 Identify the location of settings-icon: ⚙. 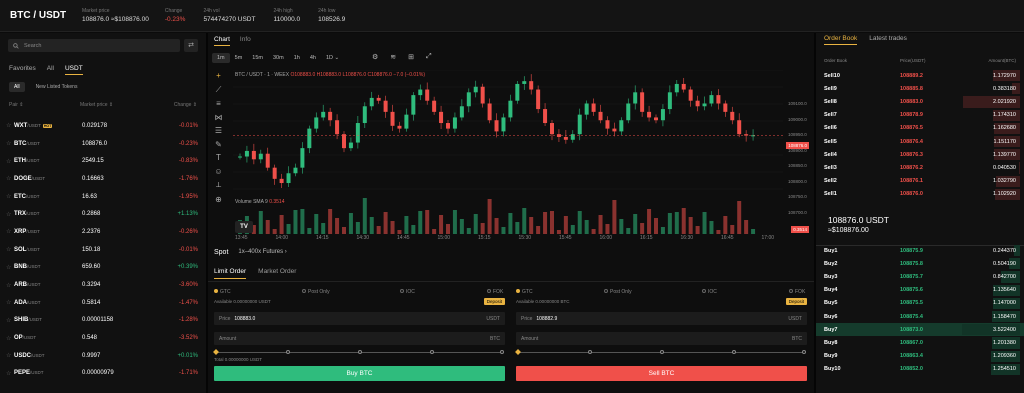
(375, 57).